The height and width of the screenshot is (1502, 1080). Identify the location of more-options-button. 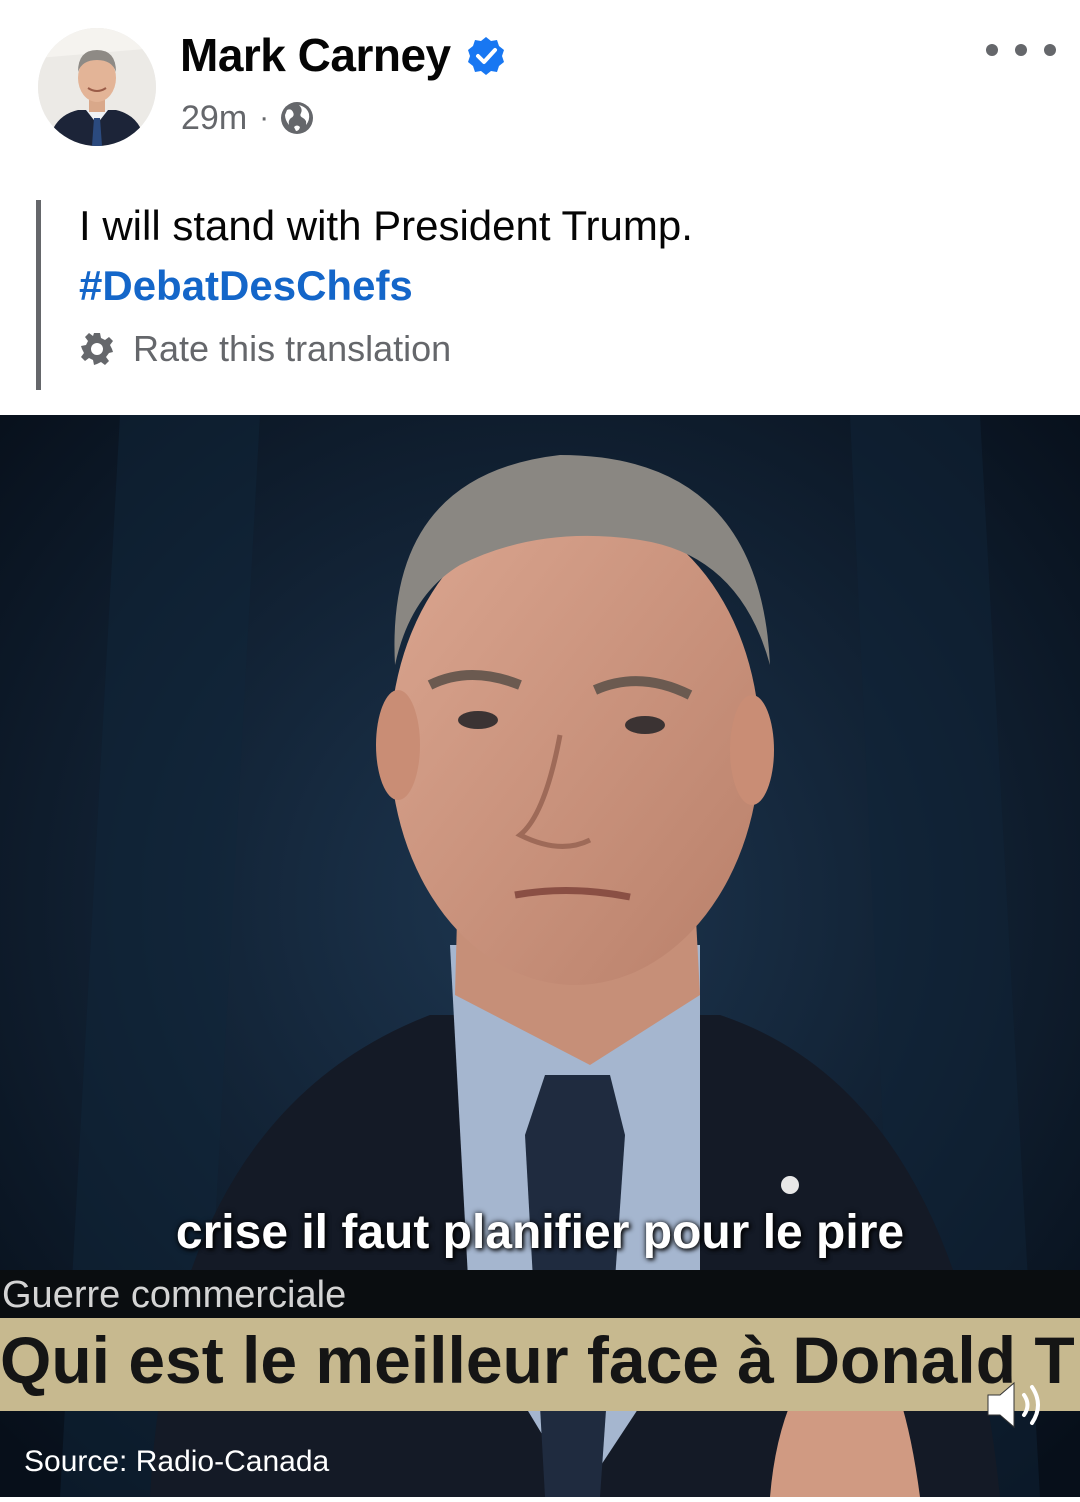
(1021, 50).